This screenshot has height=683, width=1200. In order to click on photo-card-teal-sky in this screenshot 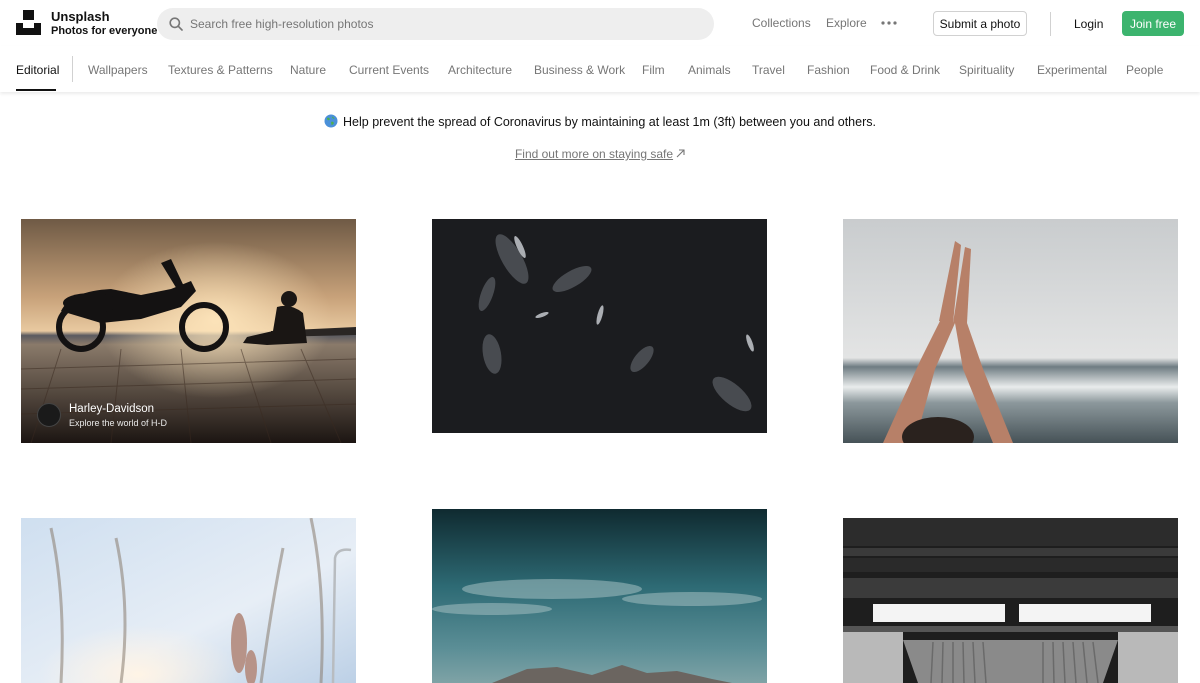, I will do `click(599, 596)`.